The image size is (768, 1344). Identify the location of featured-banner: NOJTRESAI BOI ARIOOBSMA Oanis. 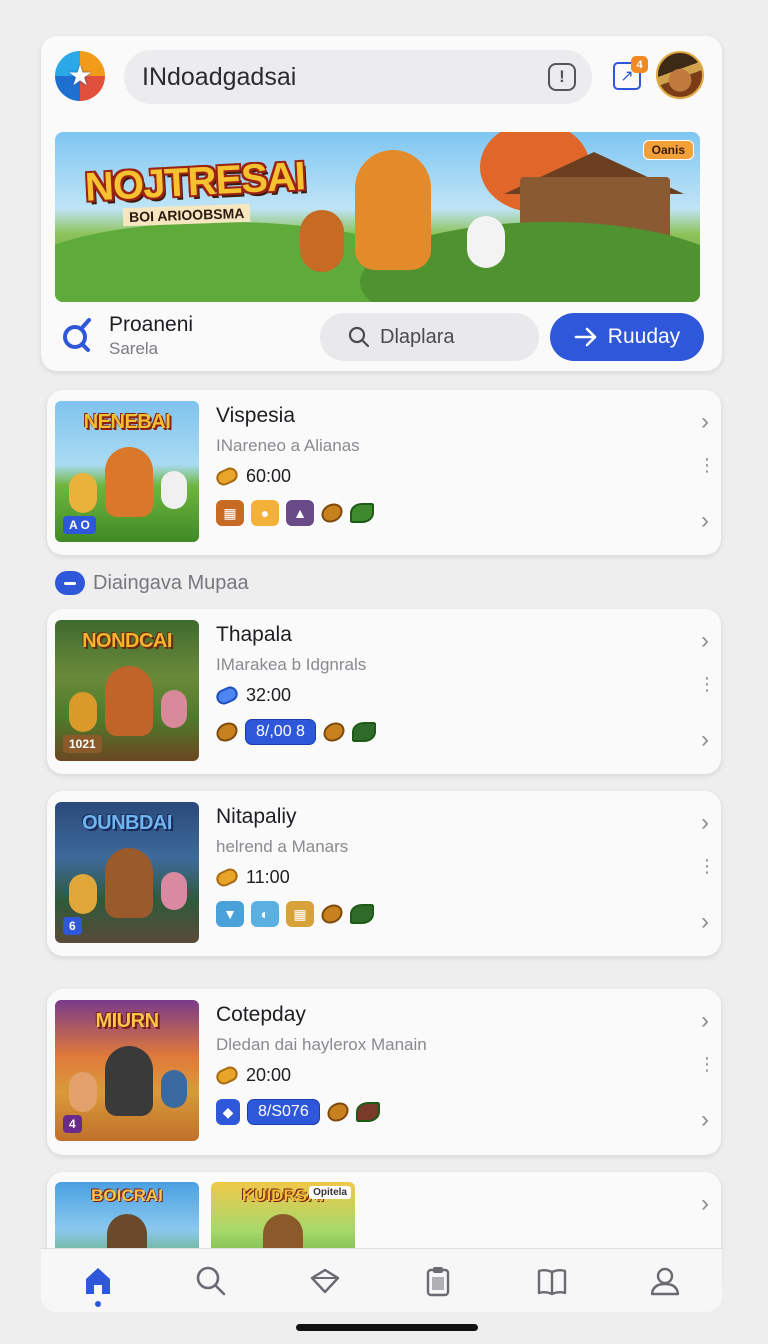
(377, 217).